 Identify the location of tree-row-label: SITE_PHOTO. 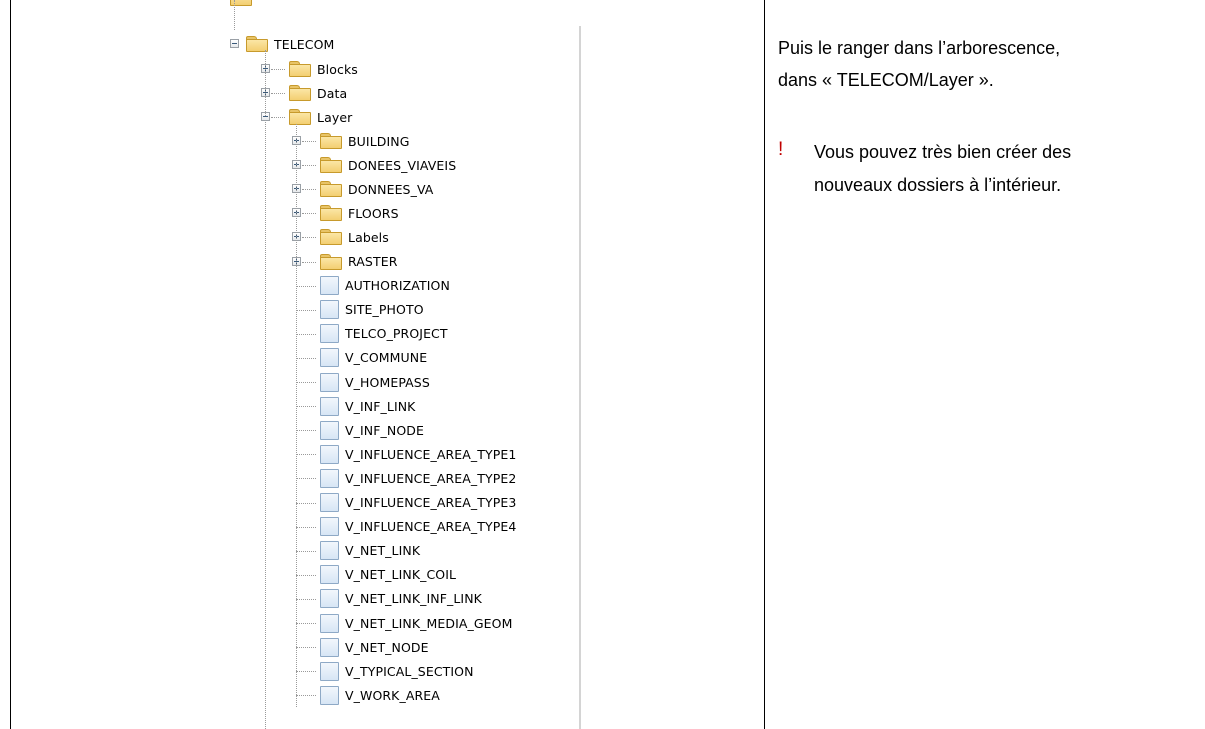
(384, 310).